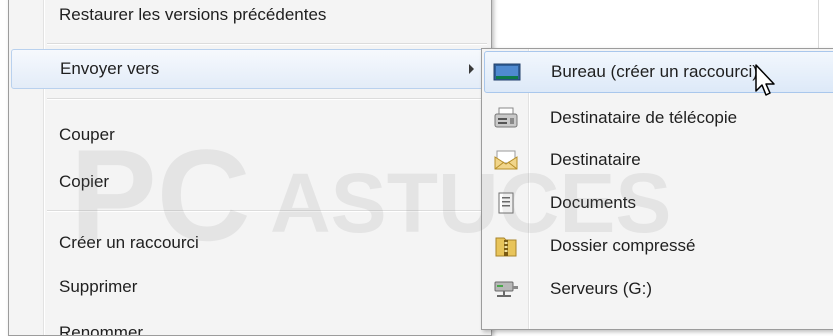  Describe the element at coordinates (248, 182) in the screenshot. I see `menu-item-copy: Copier` at that location.